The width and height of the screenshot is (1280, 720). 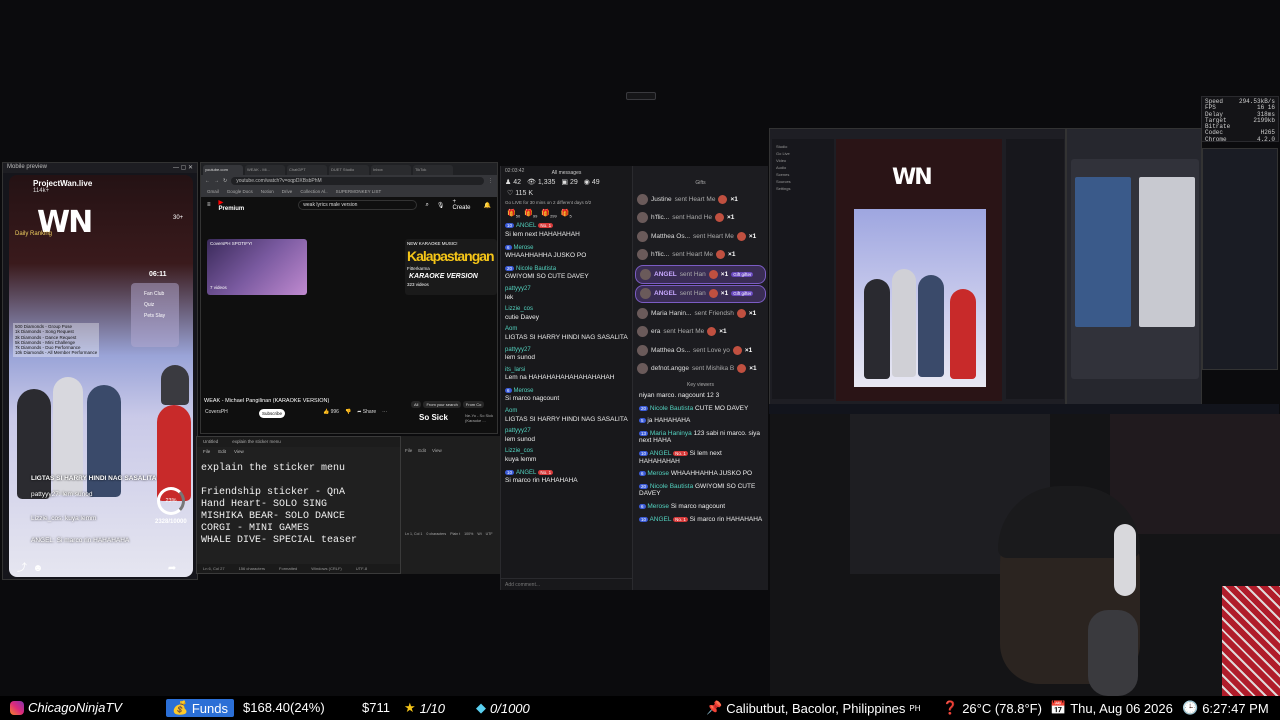 What do you see at coordinates (366, 412) in the screenshot?
I see `share-button: ➦ Share` at bounding box center [366, 412].